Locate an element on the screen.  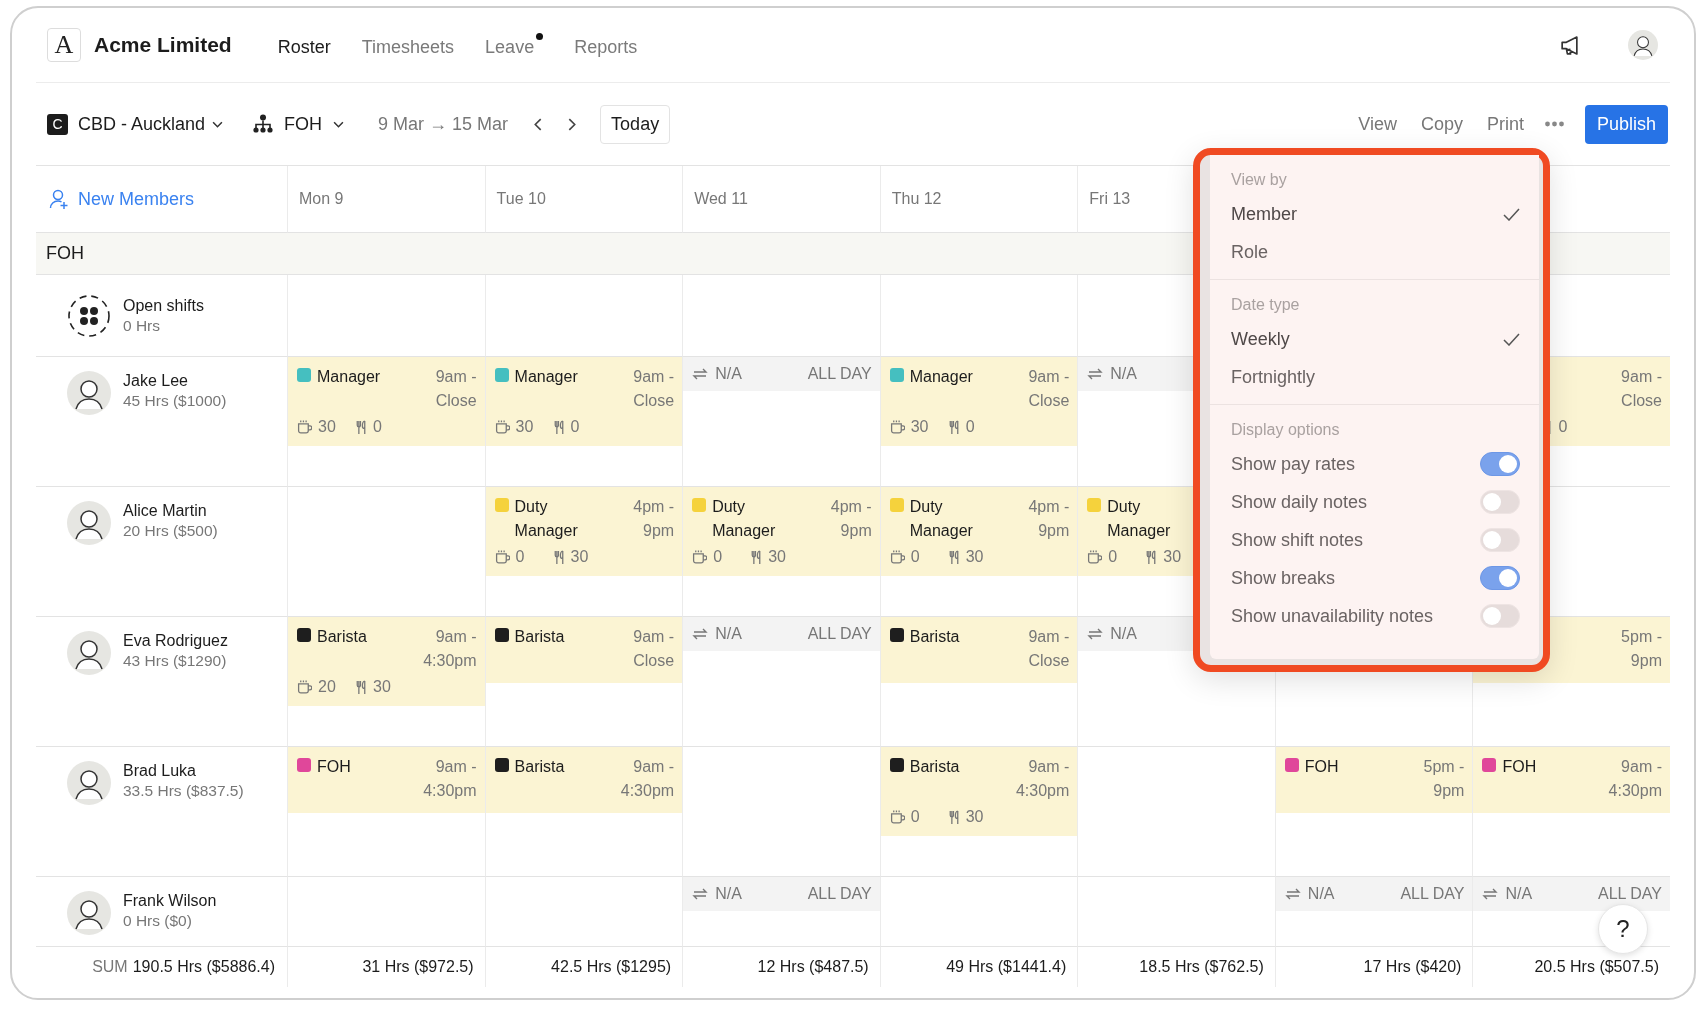
location-dropdown: CBD - Auckland is located at coordinates (151, 124).